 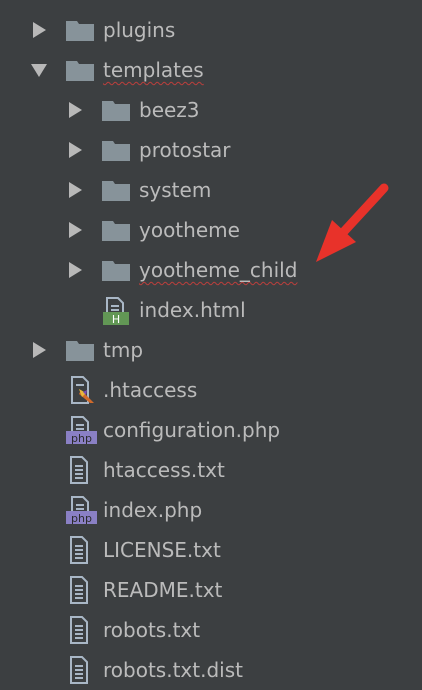 I want to click on tree-item-label: robots.txt, so click(x=152, y=630).